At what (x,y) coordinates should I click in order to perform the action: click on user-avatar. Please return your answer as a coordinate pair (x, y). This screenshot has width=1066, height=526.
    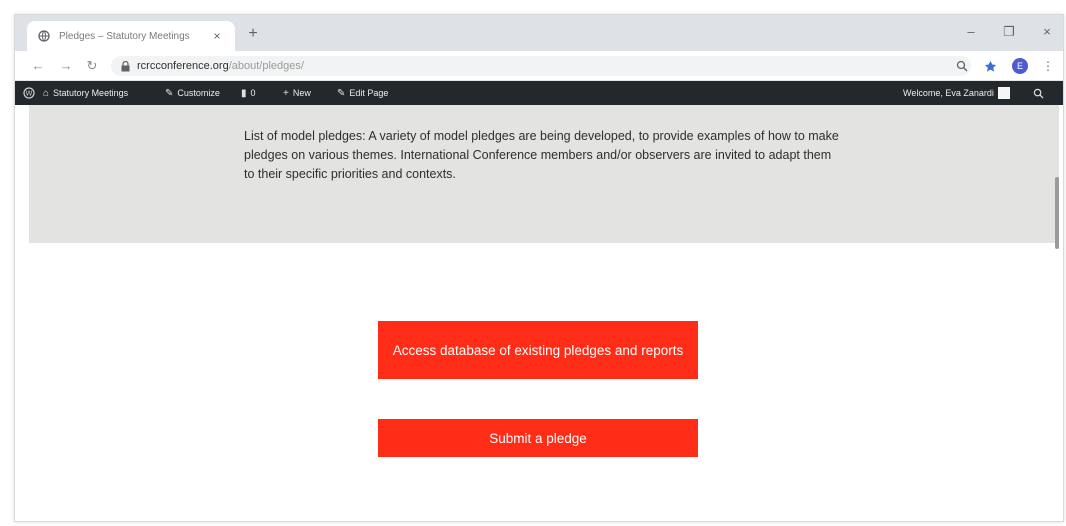
    Looking at the image, I should click on (1003, 93).